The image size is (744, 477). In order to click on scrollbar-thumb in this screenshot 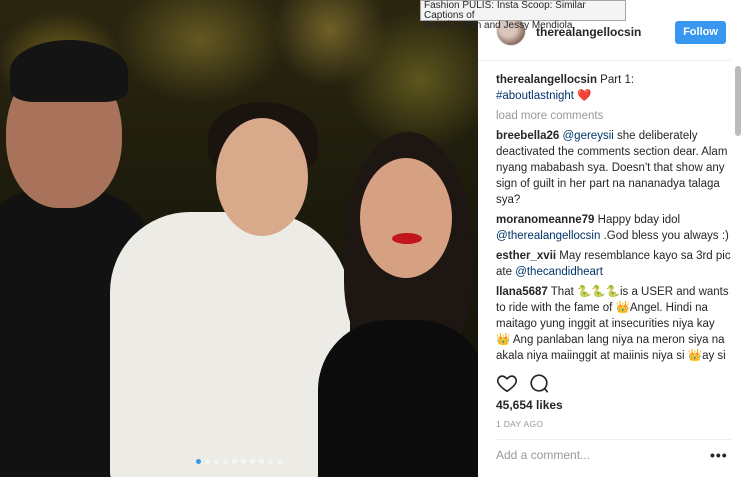, I will do `click(738, 101)`.